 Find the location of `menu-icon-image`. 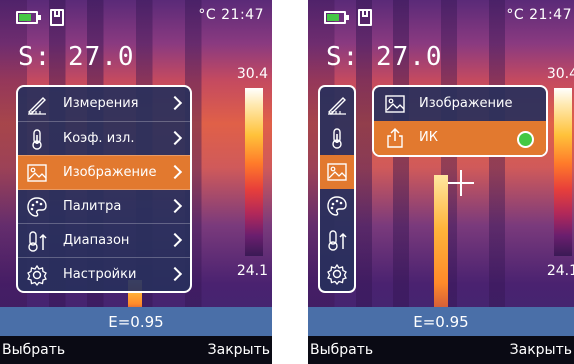

menu-icon-image is located at coordinates (337, 172).